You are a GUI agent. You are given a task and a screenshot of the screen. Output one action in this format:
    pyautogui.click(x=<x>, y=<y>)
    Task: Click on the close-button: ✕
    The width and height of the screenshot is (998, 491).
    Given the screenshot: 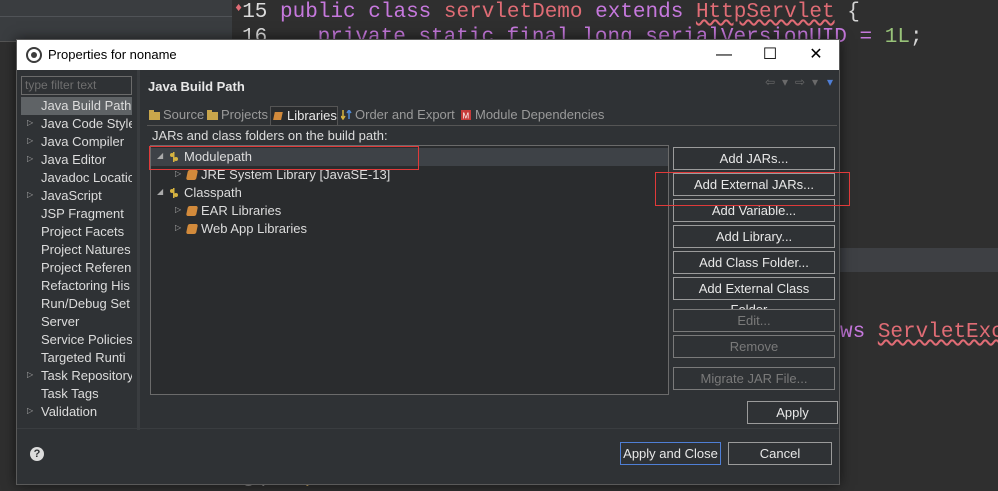 What is the action you would take?
    pyautogui.click(x=816, y=55)
    